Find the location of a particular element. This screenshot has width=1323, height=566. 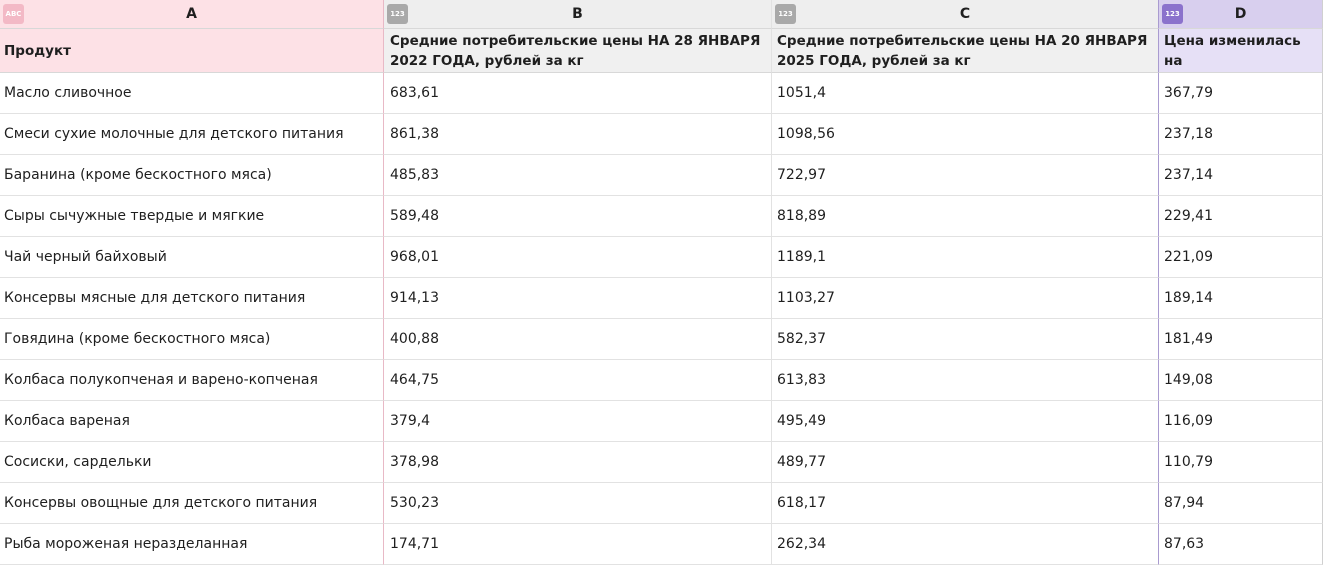

column-letter: B is located at coordinates (577, 14).